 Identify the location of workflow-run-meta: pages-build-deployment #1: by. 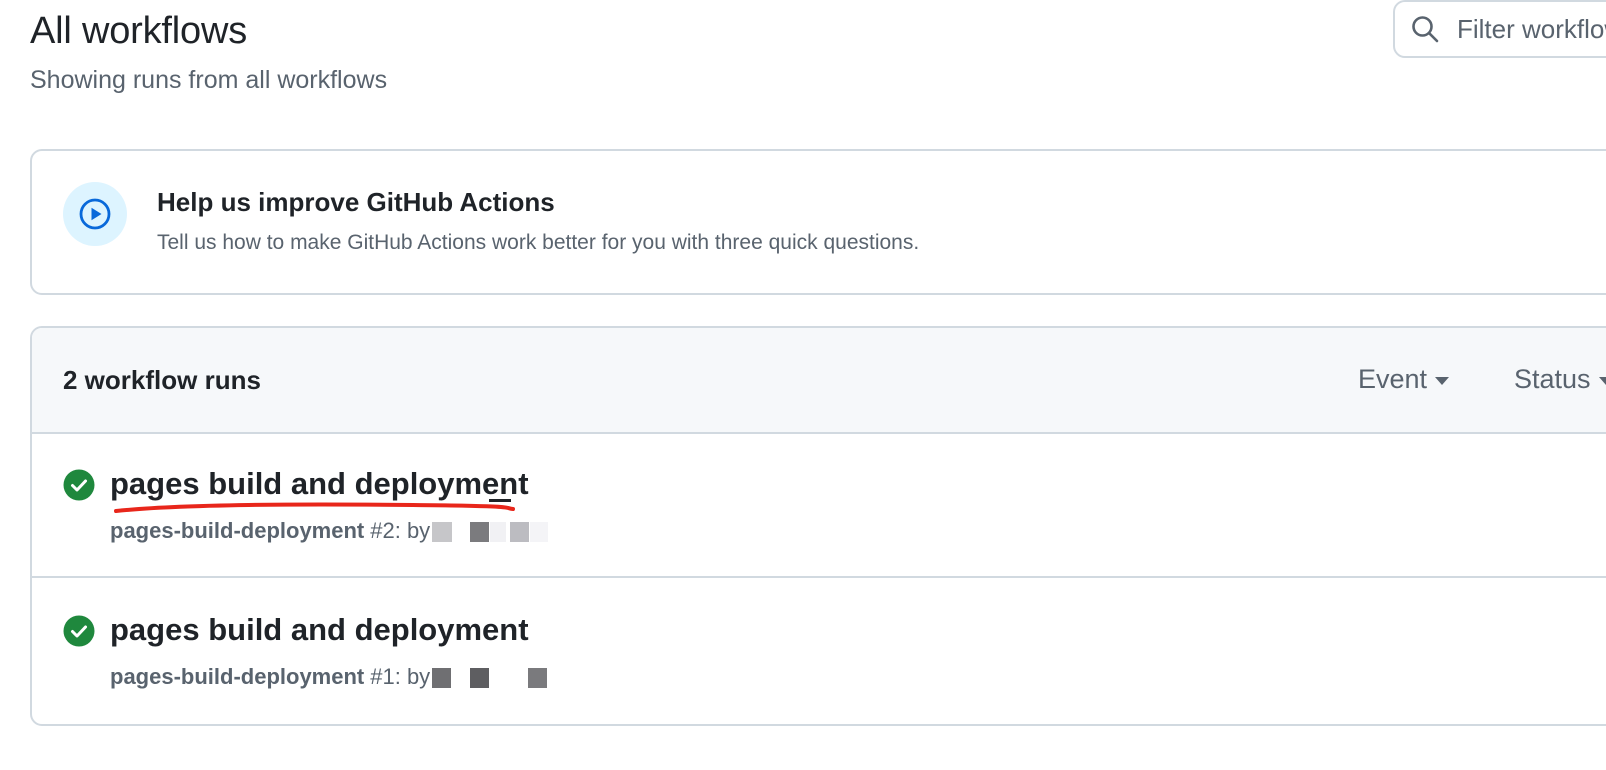
(330, 677).